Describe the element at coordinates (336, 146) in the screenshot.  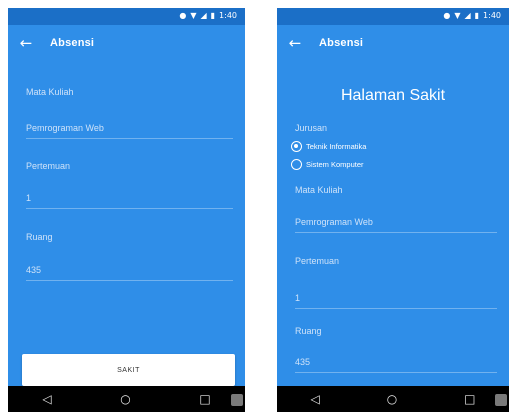
I see `radio-label: Teknik Informatika` at that location.